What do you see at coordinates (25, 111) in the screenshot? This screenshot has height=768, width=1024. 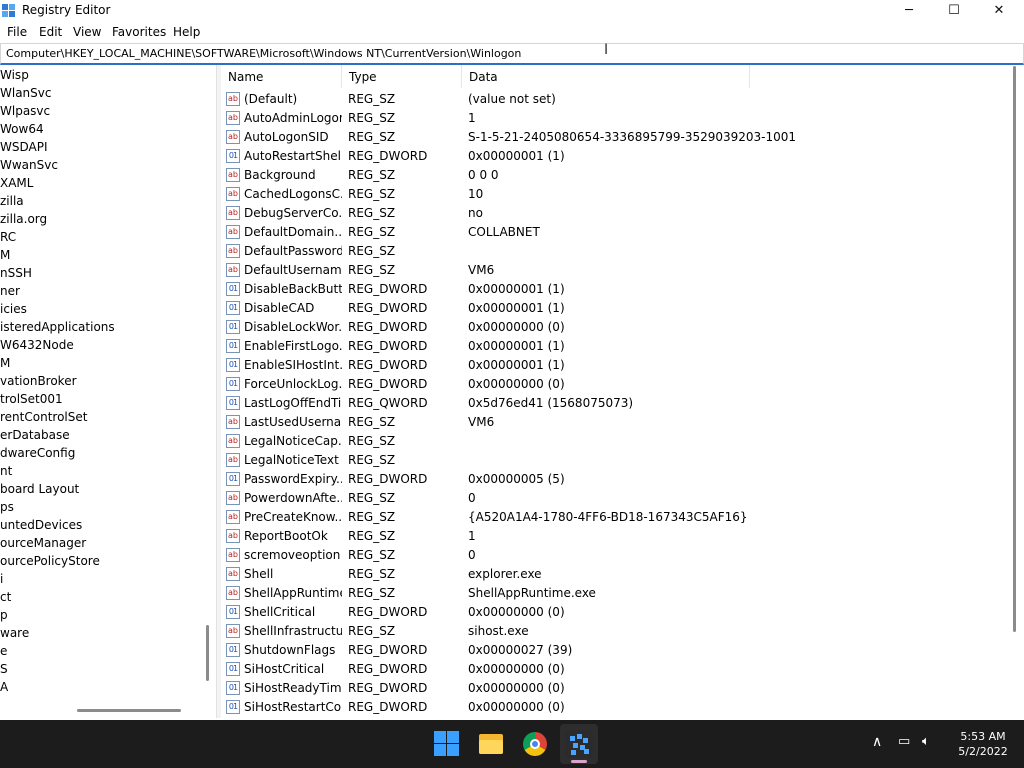 I see `tree-item: Wlpasvc` at bounding box center [25, 111].